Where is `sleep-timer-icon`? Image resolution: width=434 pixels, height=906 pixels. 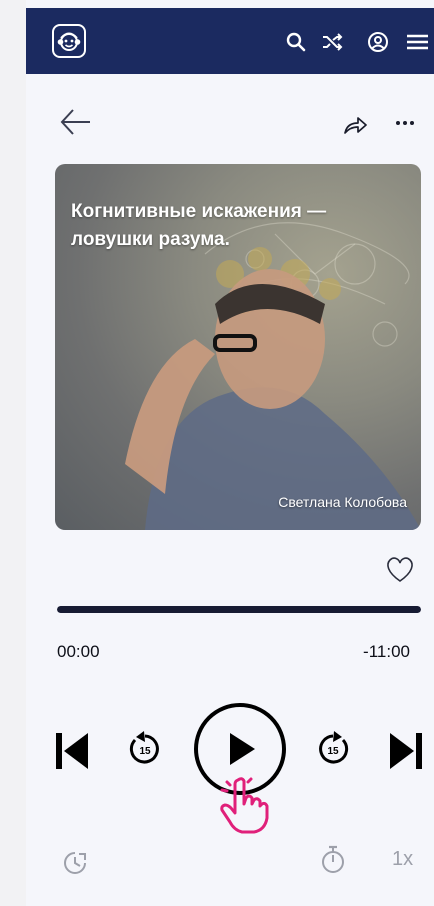 sleep-timer-icon is located at coordinates (75, 865).